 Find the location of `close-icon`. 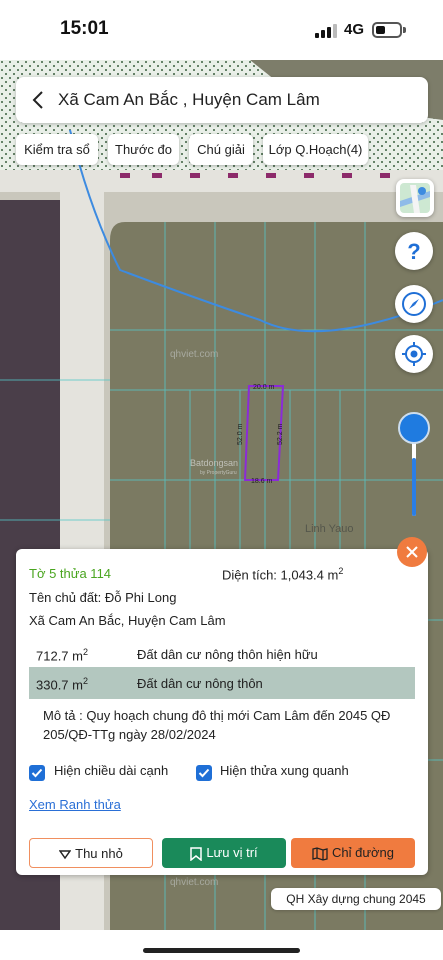

close-icon is located at coordinates (412, 552).